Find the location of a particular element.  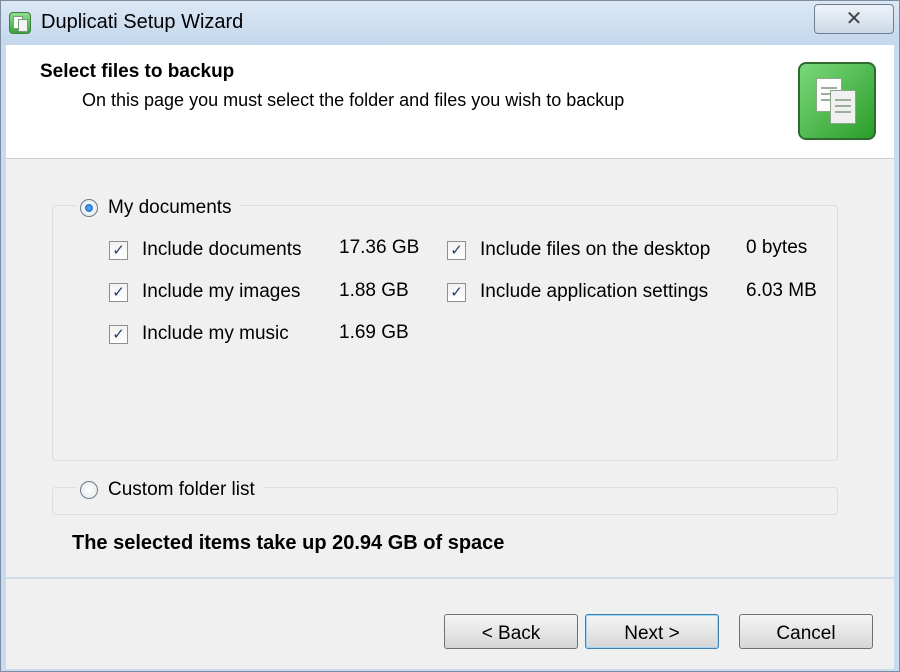

images-size: 1.88 GB is located at coordinates (374, 290).